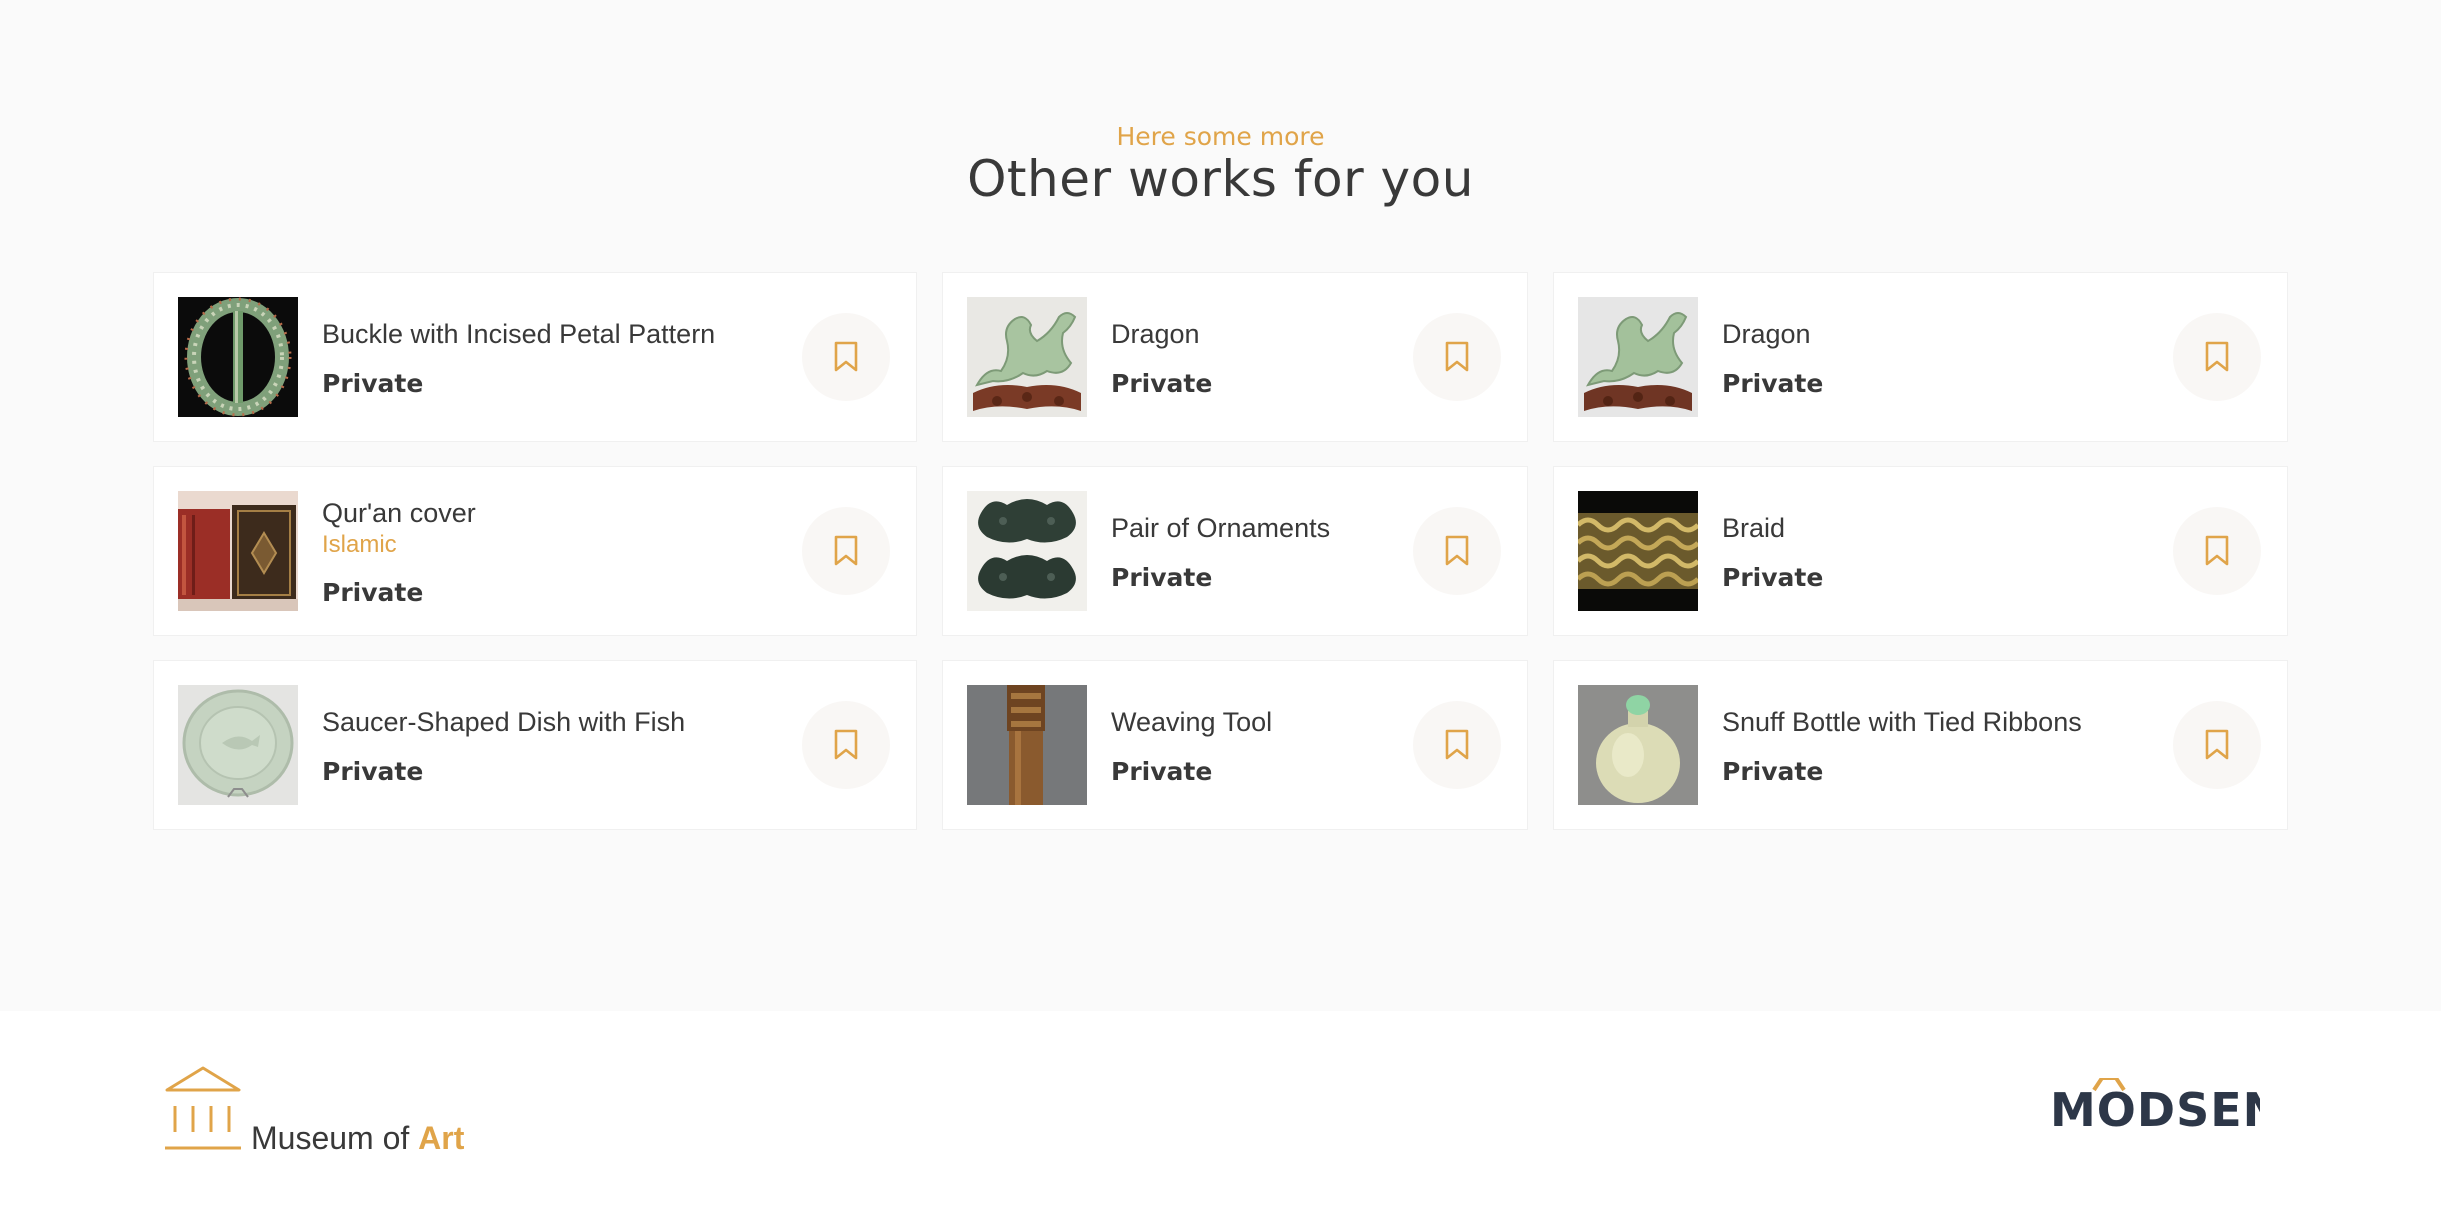 The width and height of the screenshot is (2441, 1210). Describe the element at coordinates (441, 1138) in the screenshot. I see `logo-accent: Art` at that location.